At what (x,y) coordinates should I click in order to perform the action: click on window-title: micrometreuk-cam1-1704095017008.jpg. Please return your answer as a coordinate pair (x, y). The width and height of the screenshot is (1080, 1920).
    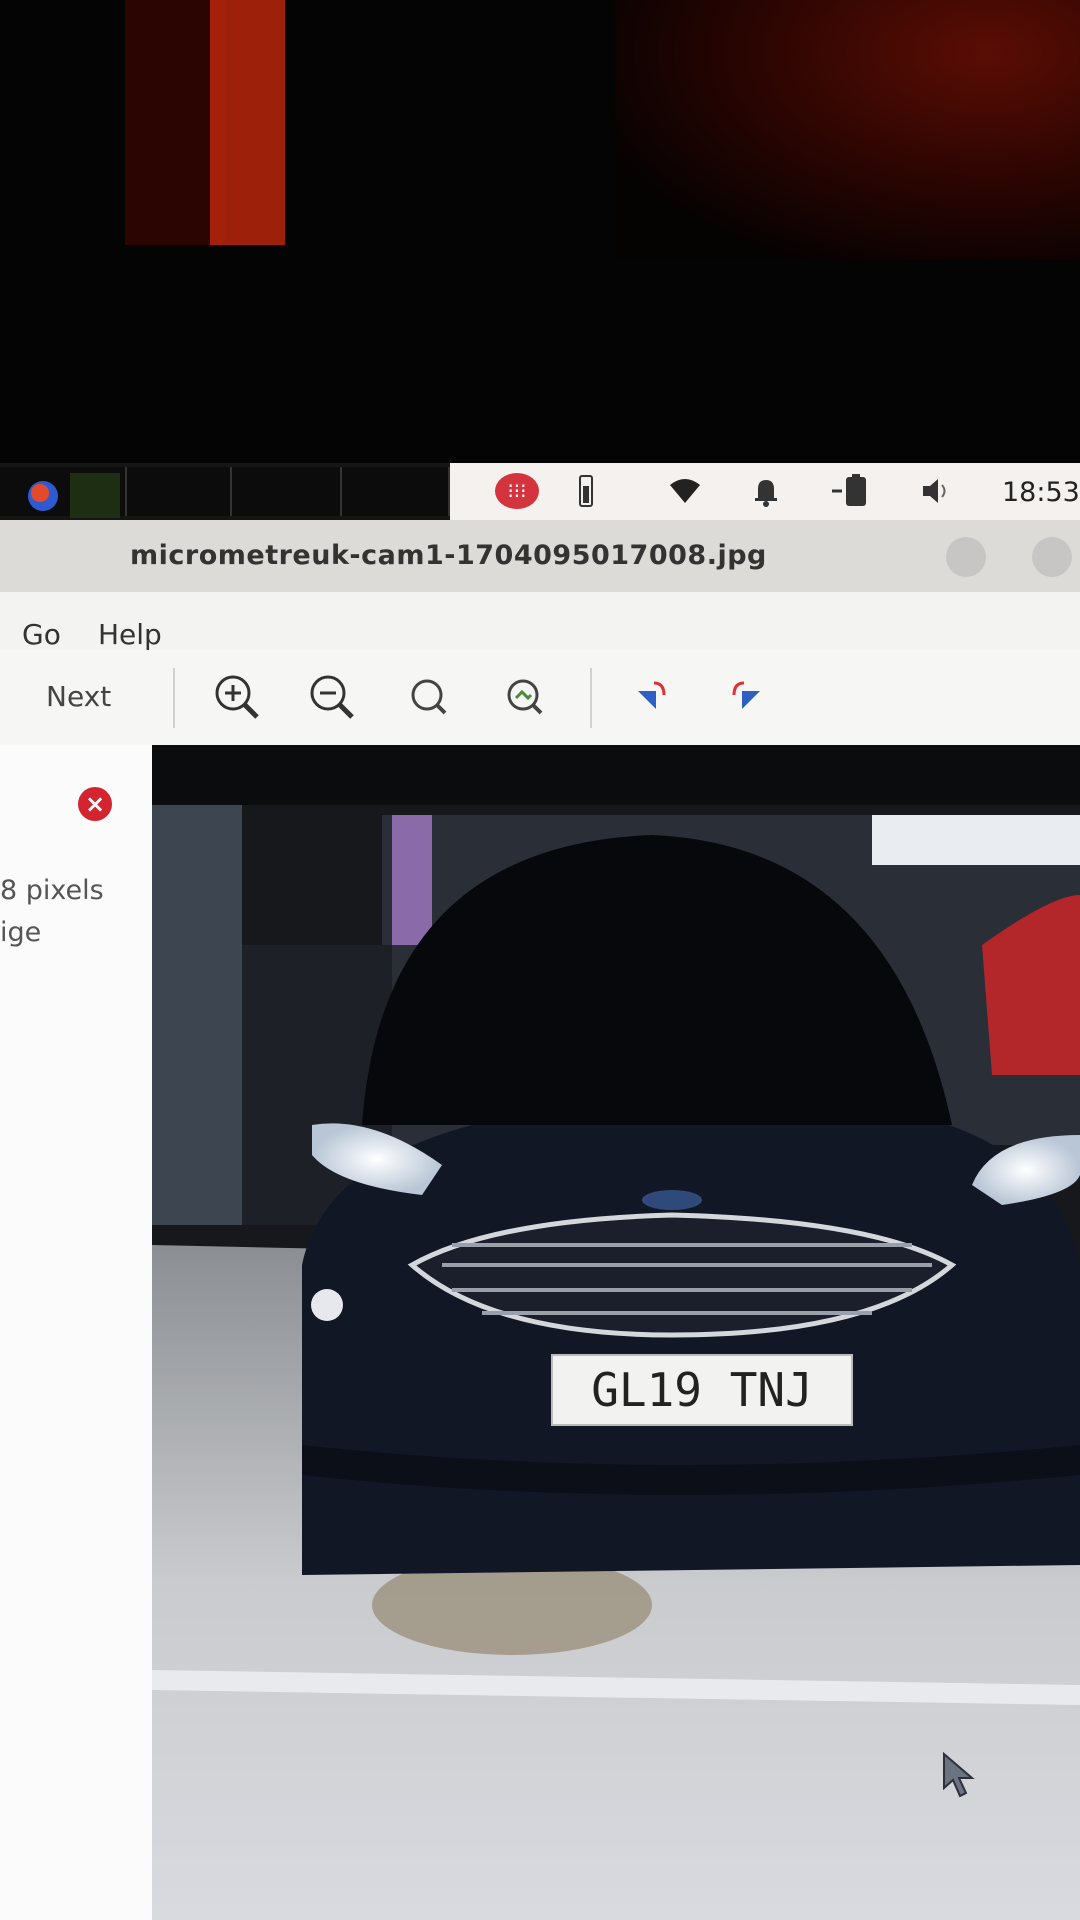
    Looking at the image, I should click on (448, 555).